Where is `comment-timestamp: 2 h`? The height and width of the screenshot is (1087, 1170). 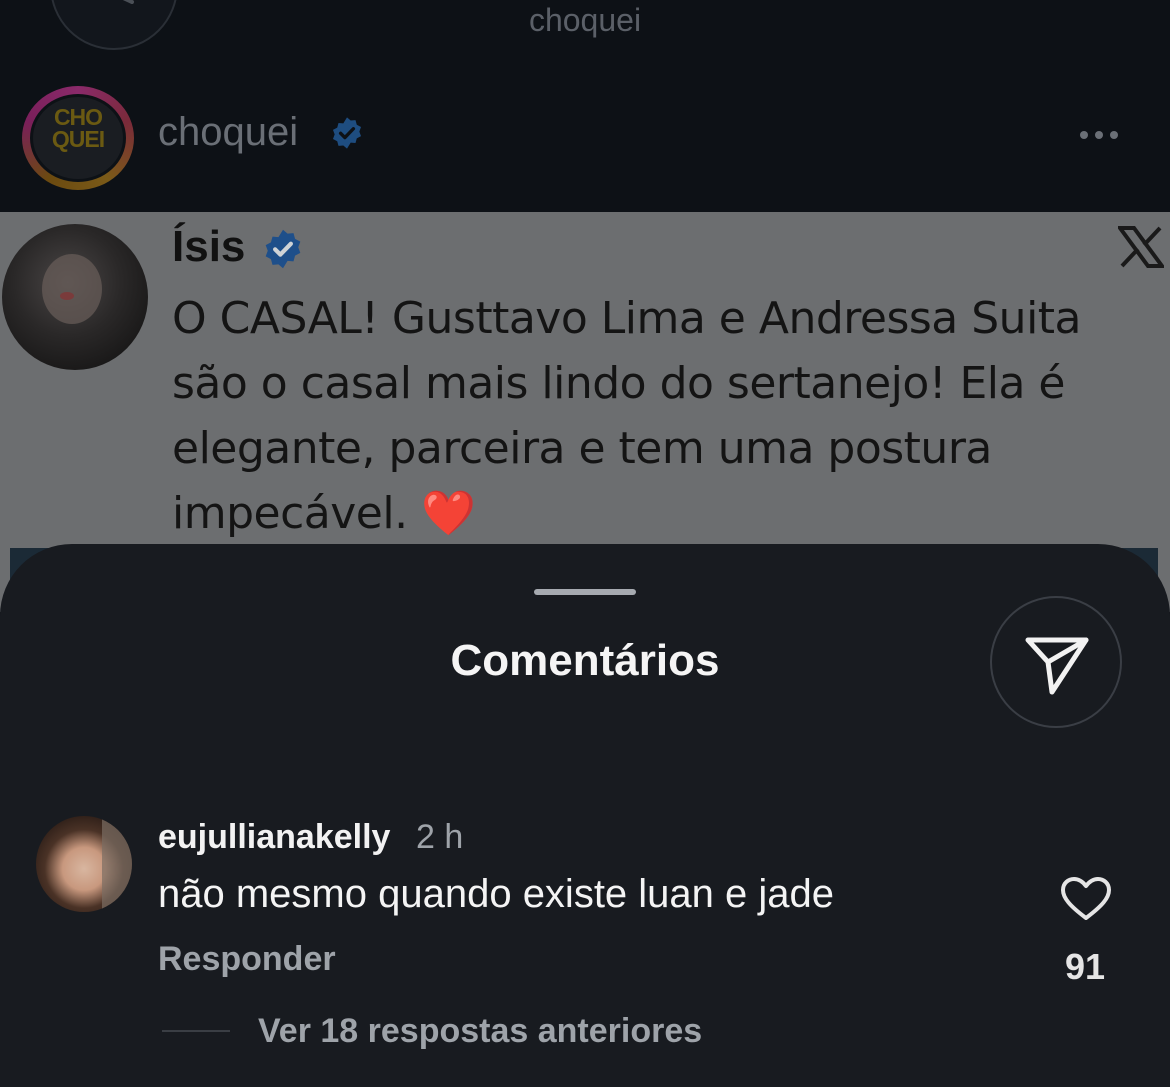
comment-timestamp: 2 h is located at coordinates (440, 837).